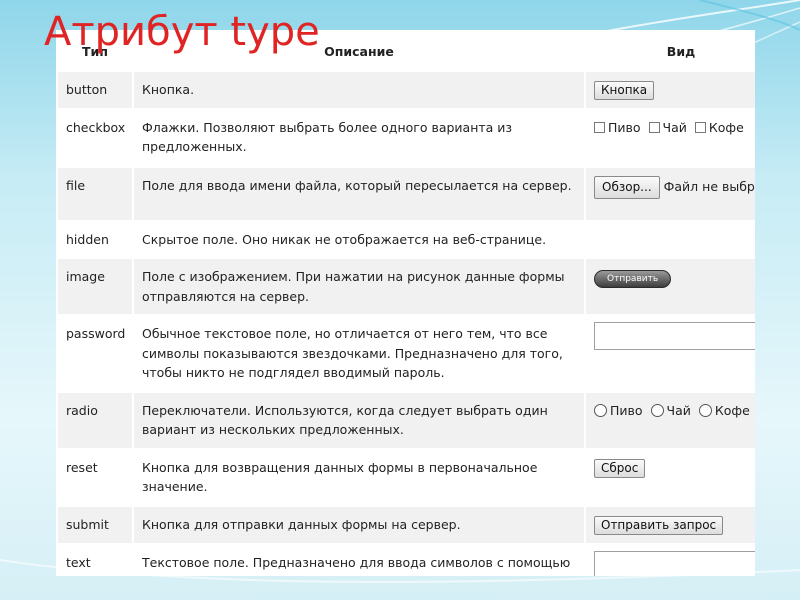 This screenshot has width=800, height=600. What do you see at coordinates (95, 286) in the screenshot?
I see `type-cell: image` at bounding box center [95, 286].